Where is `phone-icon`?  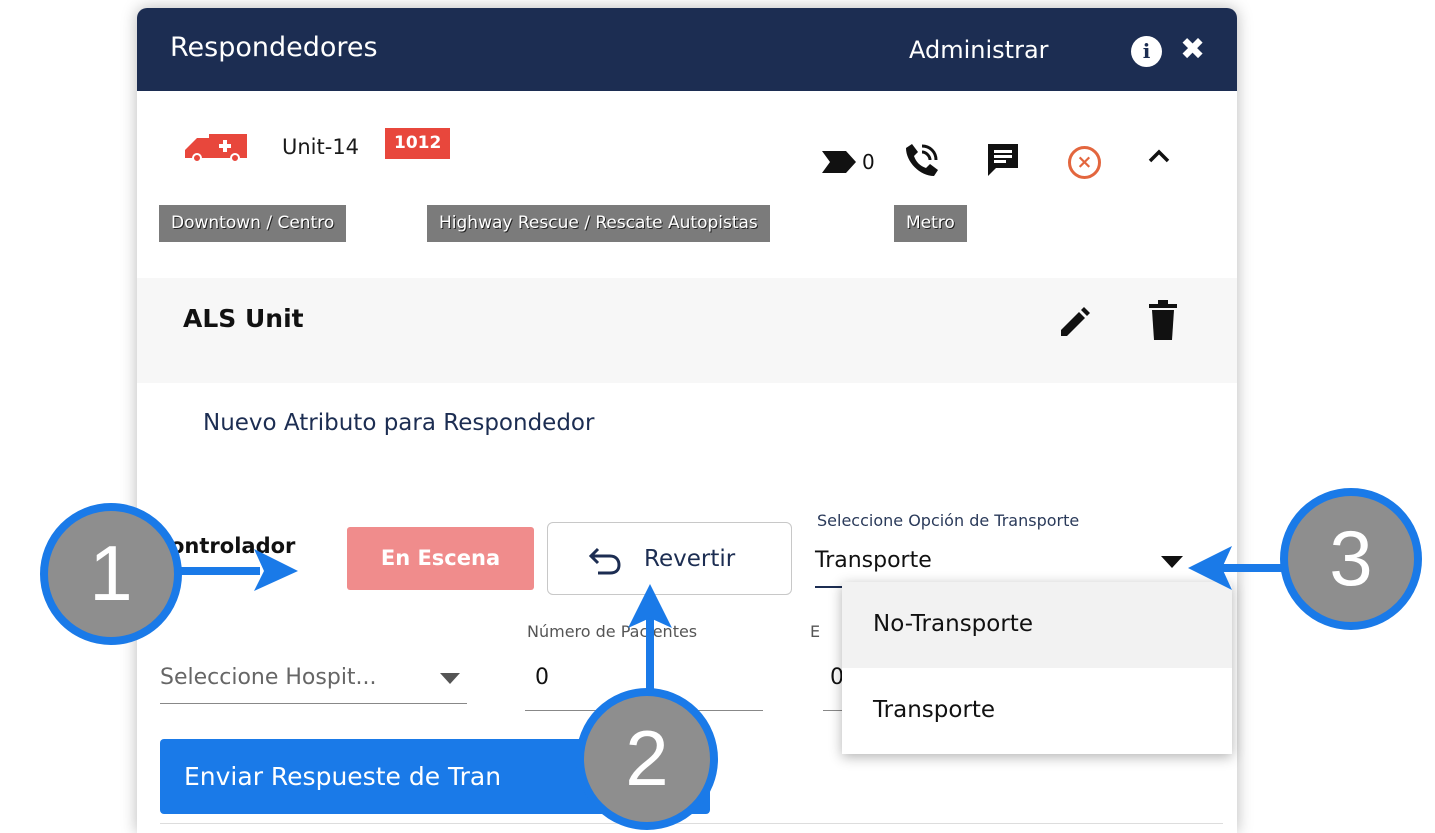 phone-icon is located at coordinates (922, 162).